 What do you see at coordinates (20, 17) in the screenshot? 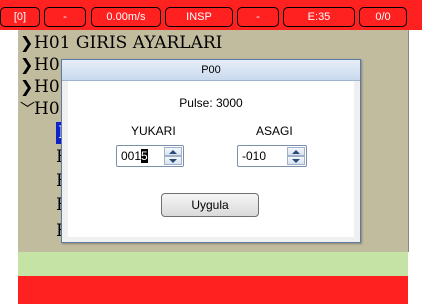
I see `status-index: [0]` at bounding box center [20, 17].